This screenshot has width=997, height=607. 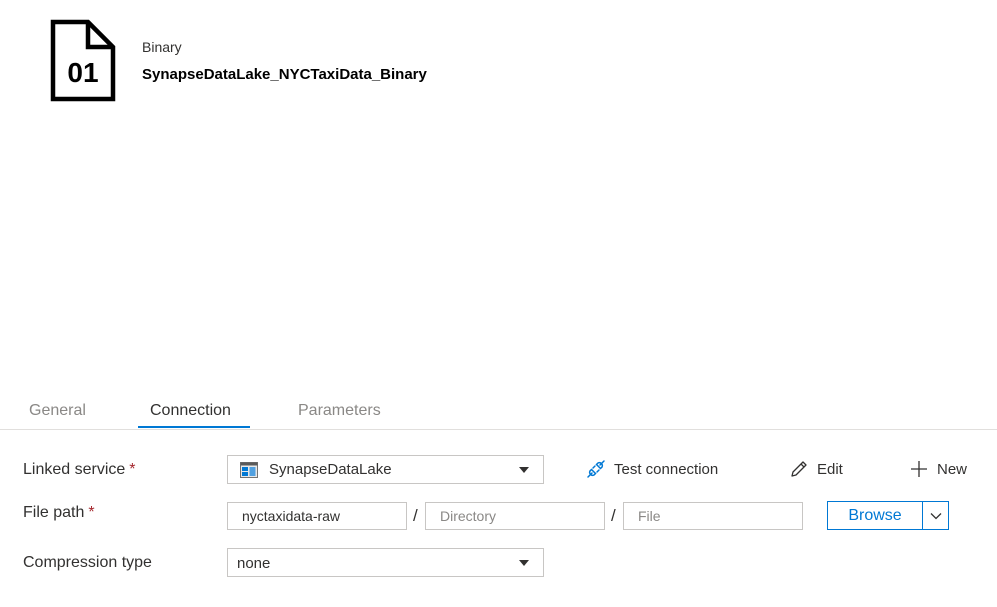 What do you see at coordinates (249, 472) in the screenshot?
I see `data-lake-storage-icon` at bounding box center [249, 472].